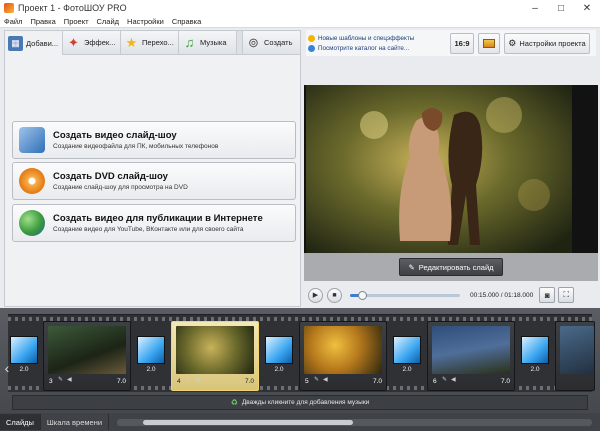 The width and height of the screenshot is (600, 431). What do you see at coordinates (115, 135) in the screenshot?
I see `option-title: Создать видео слайд-шоу` at bounding box center [115, 135].